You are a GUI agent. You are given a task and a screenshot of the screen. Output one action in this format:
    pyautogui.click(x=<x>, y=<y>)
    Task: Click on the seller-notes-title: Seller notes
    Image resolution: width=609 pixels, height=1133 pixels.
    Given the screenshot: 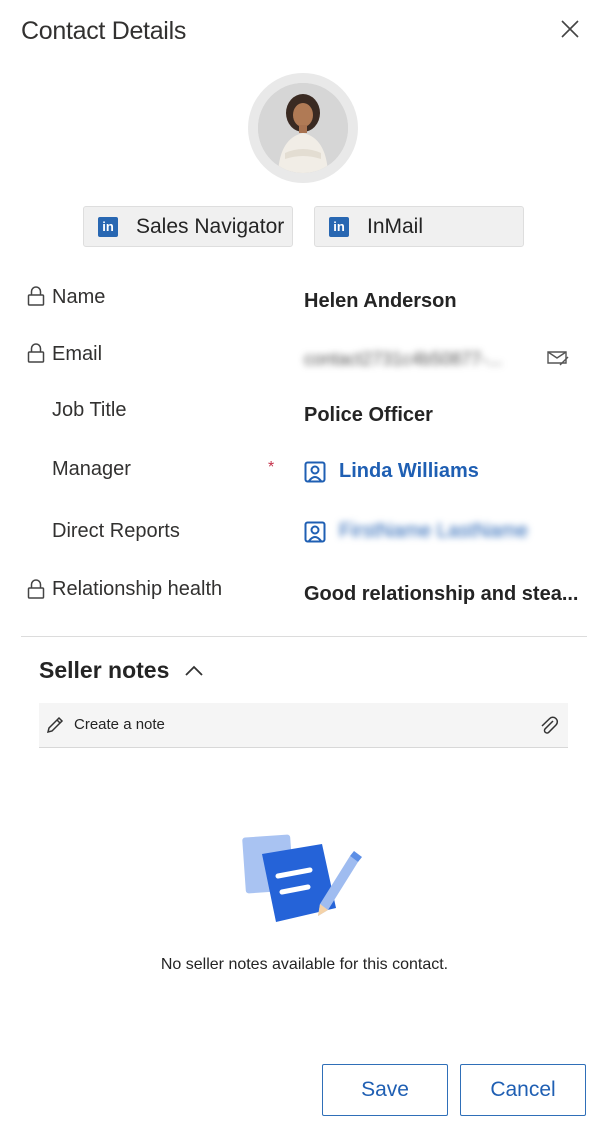 What is the action you would take?
    pyautogui.click(x=104, y=670)
    